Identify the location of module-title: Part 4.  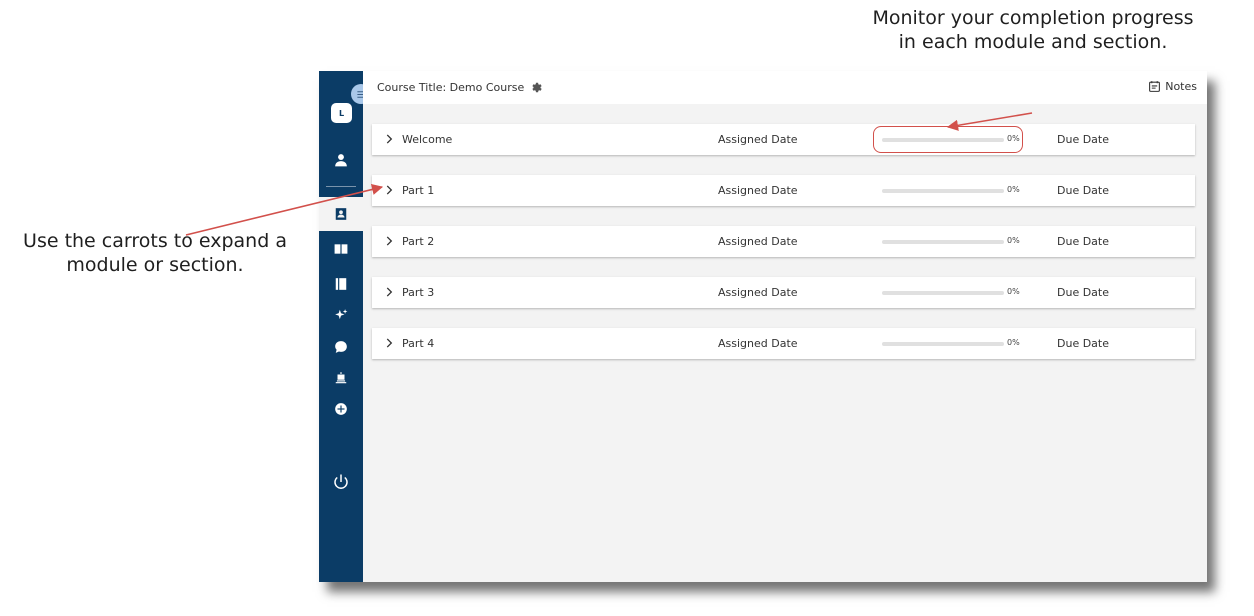
(418, 343).